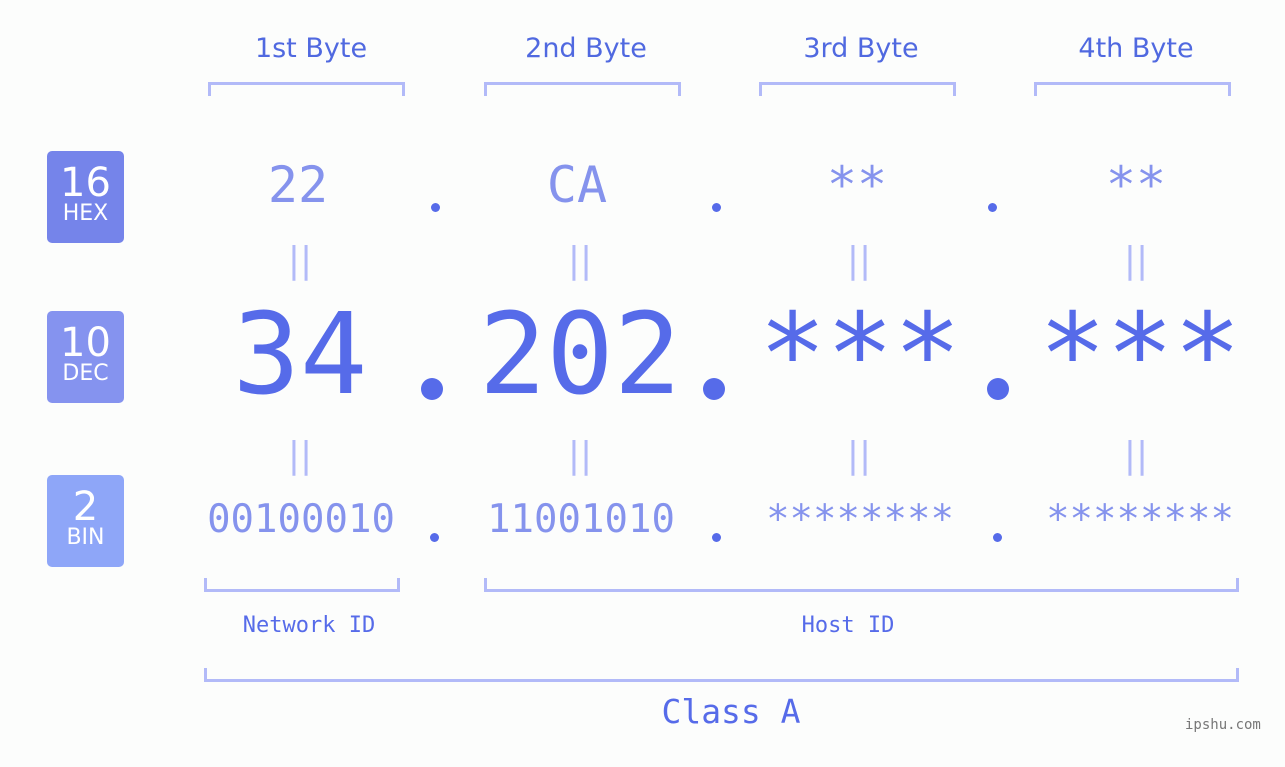 Image resolution: width=1285 pixels, height=767 pixels. What do you see at coordinates (85, 537) in the screenshot?
I see `bin-base-unit: BIN` at bounding box center [85, 537].